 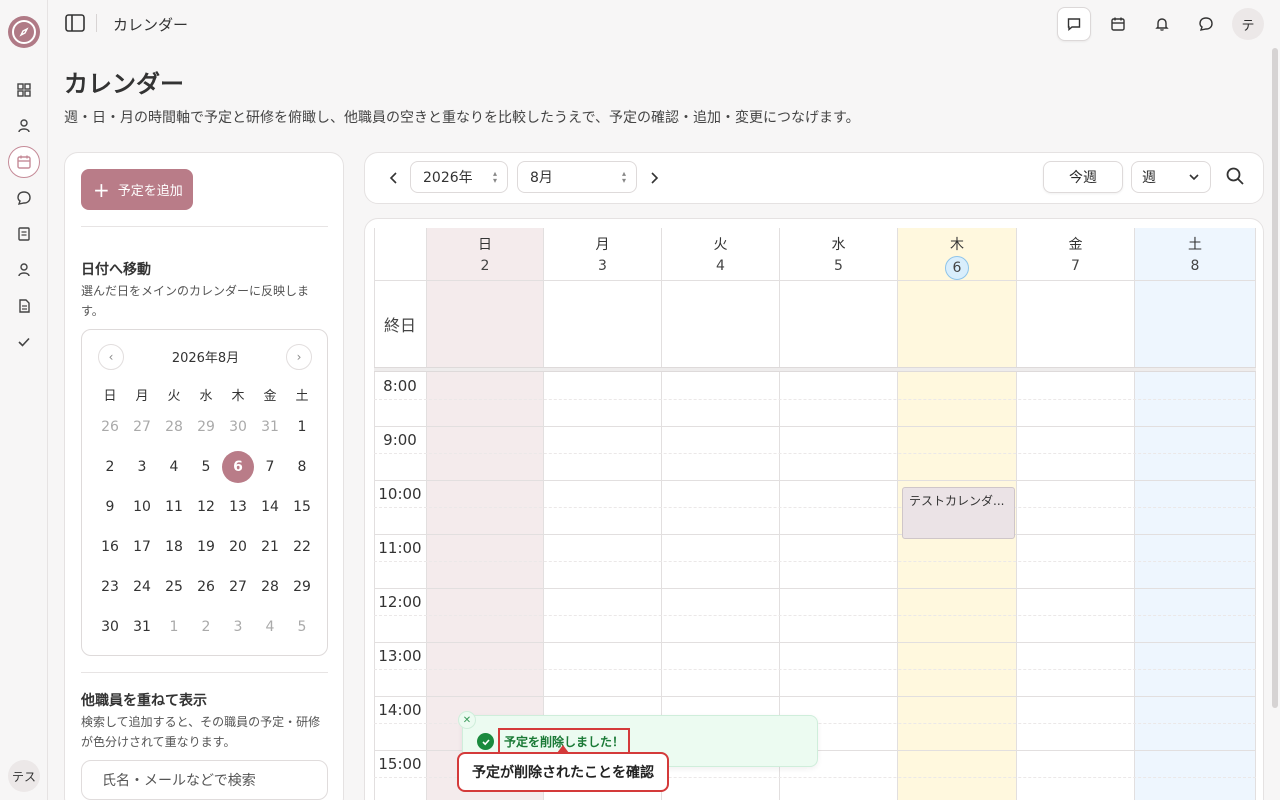 I want to click on mini-calendar-day: 15, so click(x=302, y=507).